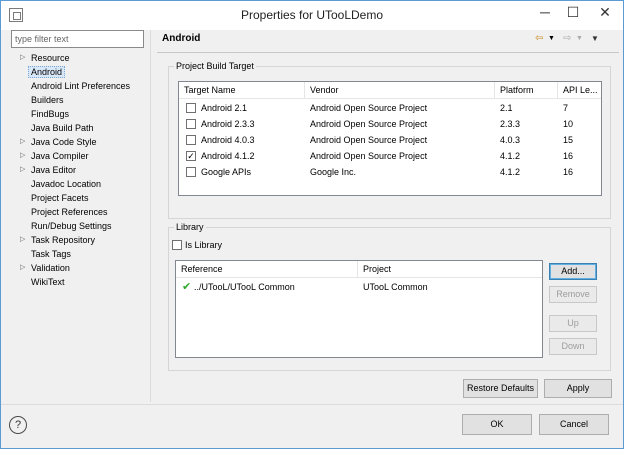 The image size is (624, 449). Describe the element at coordinates (242, 90) in the screenshot. I see `column-target-name: Target Name` at that location.